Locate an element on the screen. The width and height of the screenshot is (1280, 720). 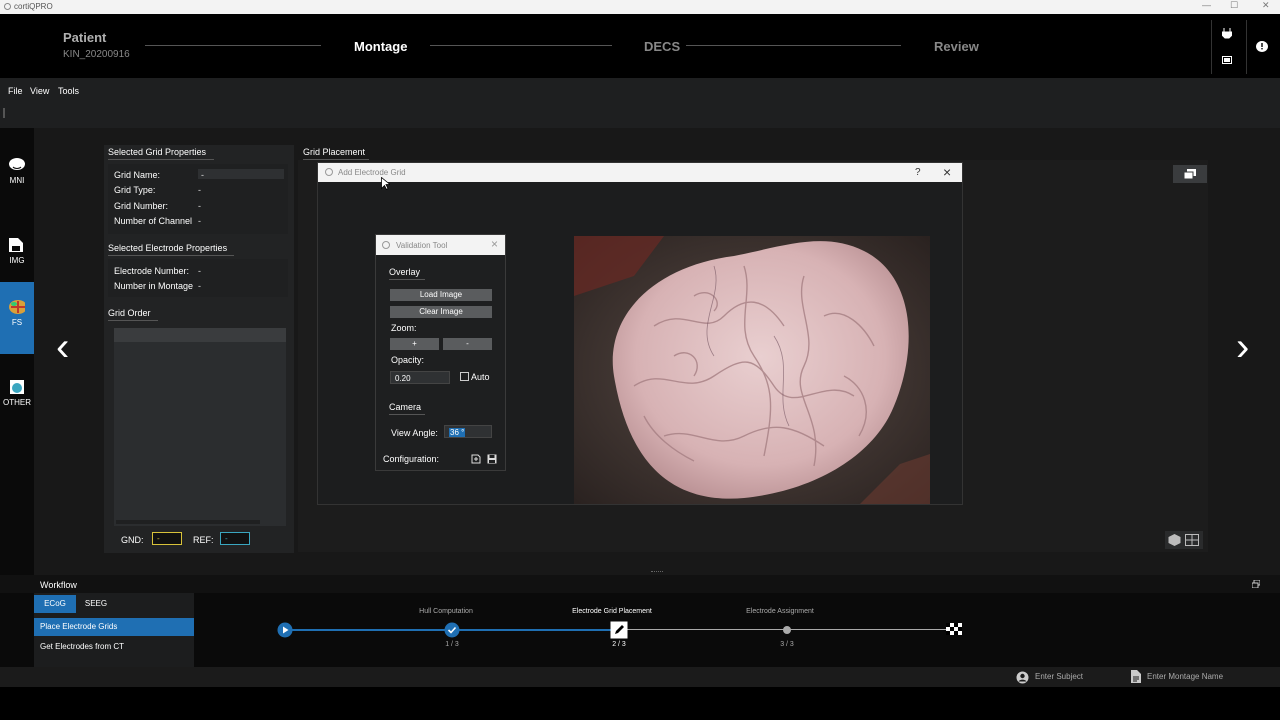
menu-view: View is located at coordinates (39, 91).